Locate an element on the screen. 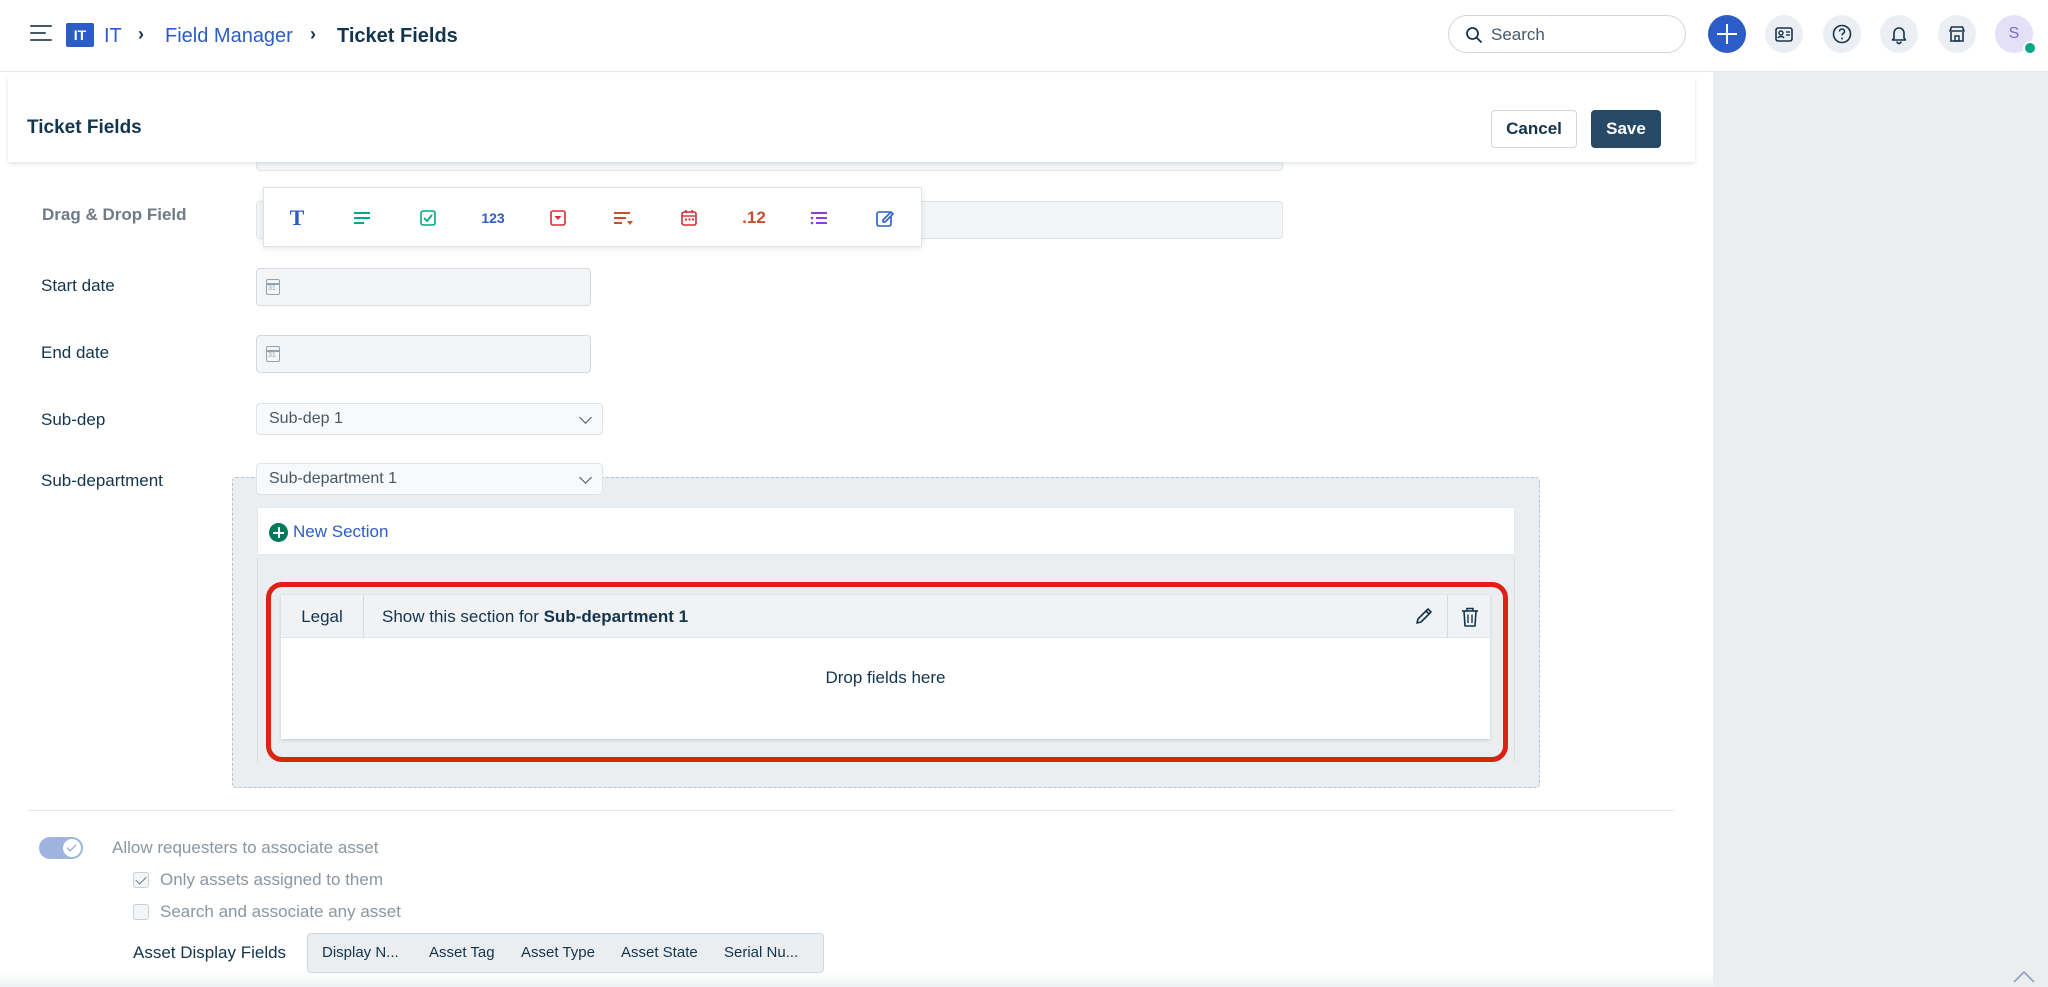 The image size is (2048, 987). sub-department-select: Sub-department 1 is located at coordinates (429, 479).